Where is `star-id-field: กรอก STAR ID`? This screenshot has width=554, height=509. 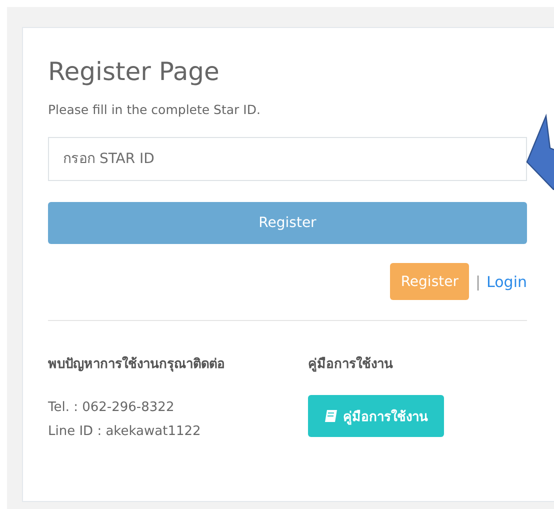 star-id-field: กรอก STAR ID is located at coordinates (287, 159).